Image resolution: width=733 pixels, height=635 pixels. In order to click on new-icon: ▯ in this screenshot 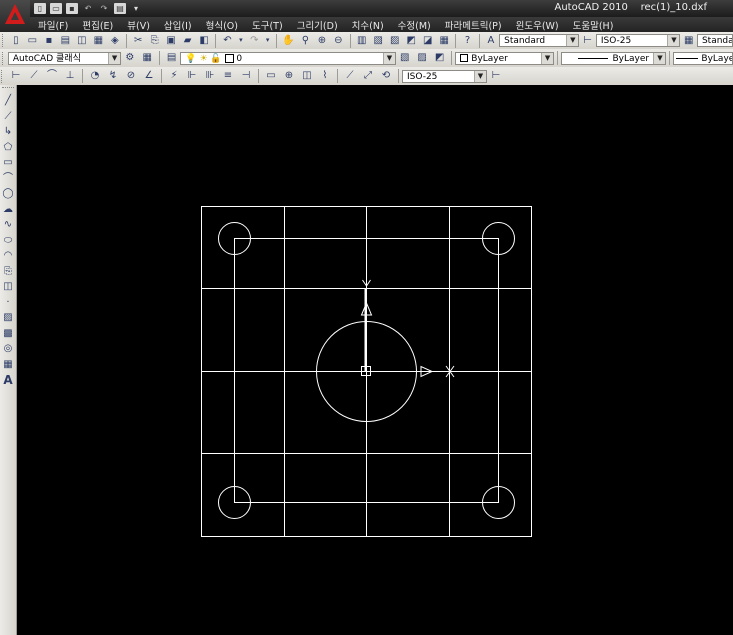, I will do `click(15, 40)`.